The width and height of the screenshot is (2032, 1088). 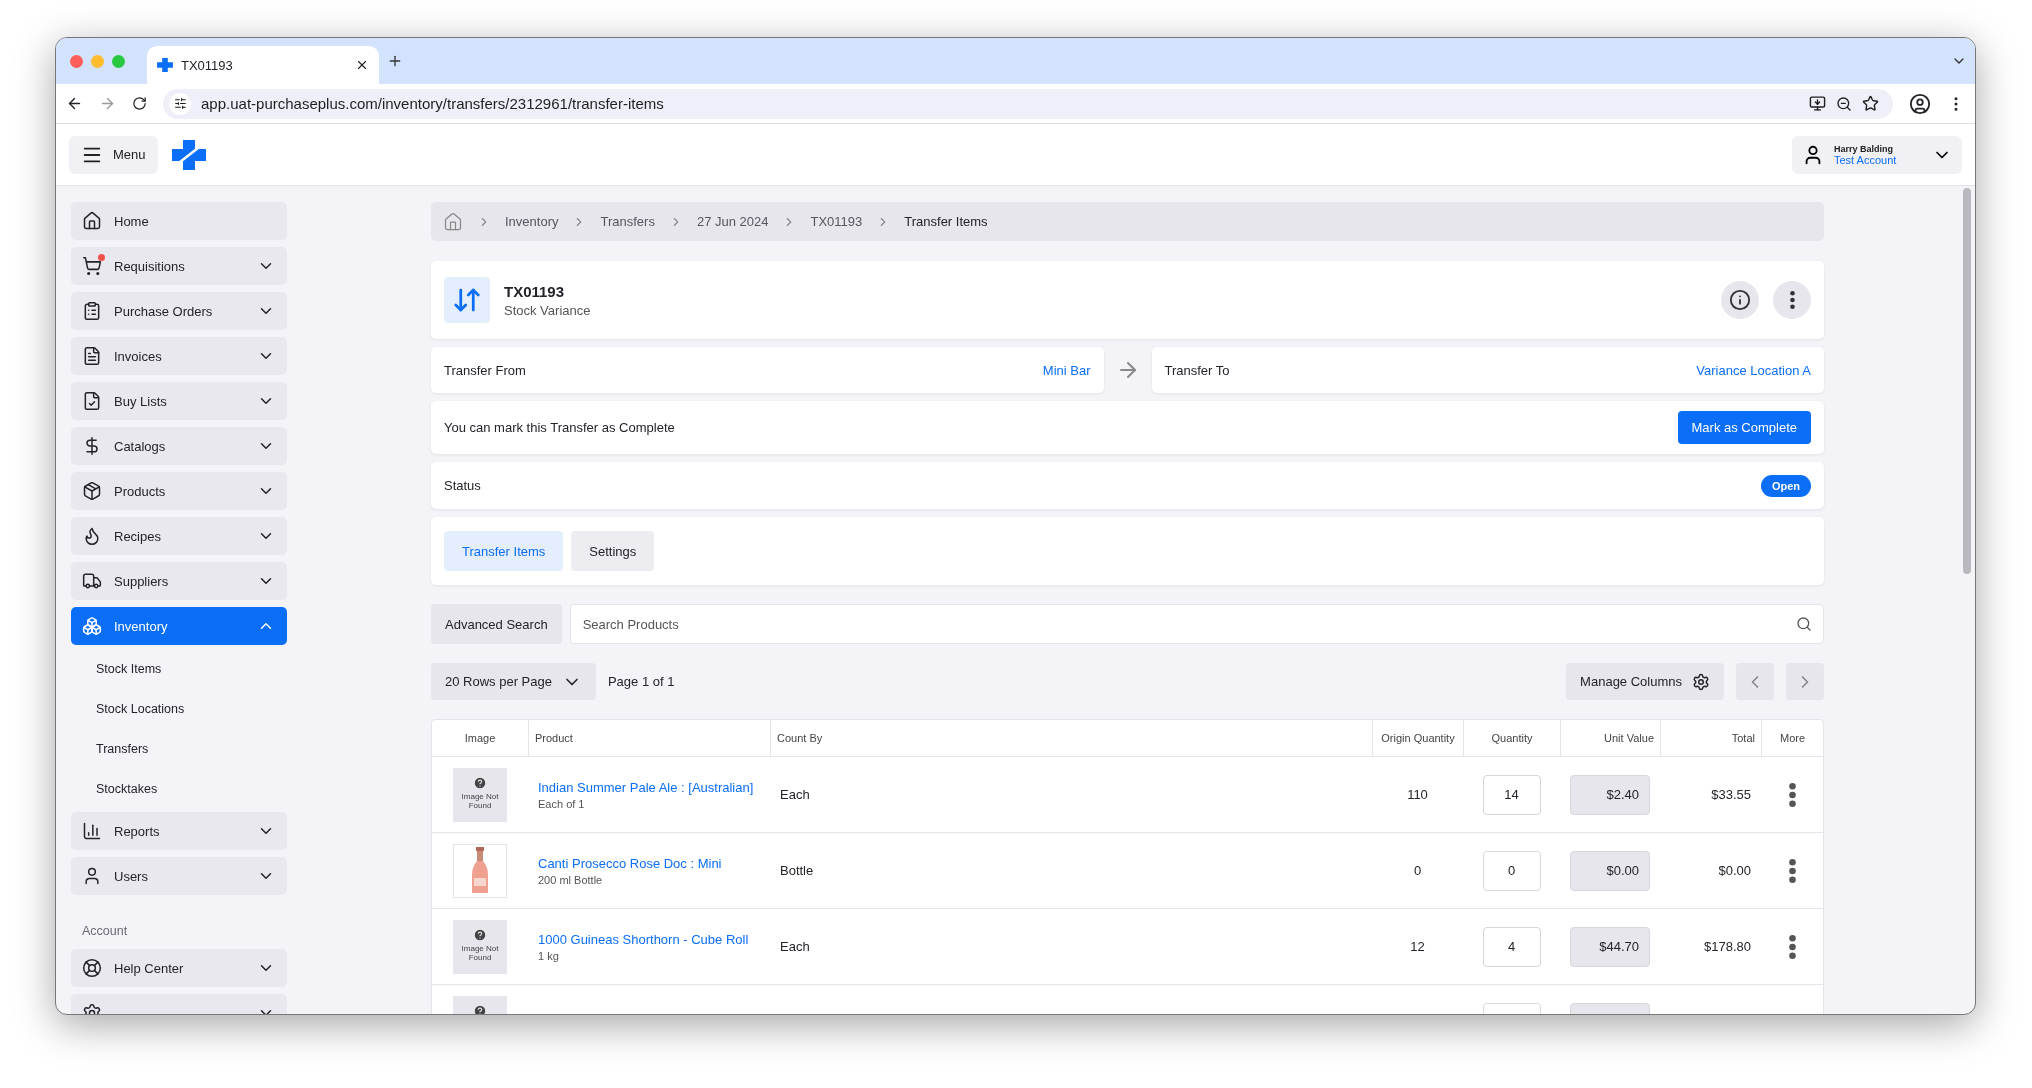 I want to click on total-value: $33.55, so click(x=1731, y=794).